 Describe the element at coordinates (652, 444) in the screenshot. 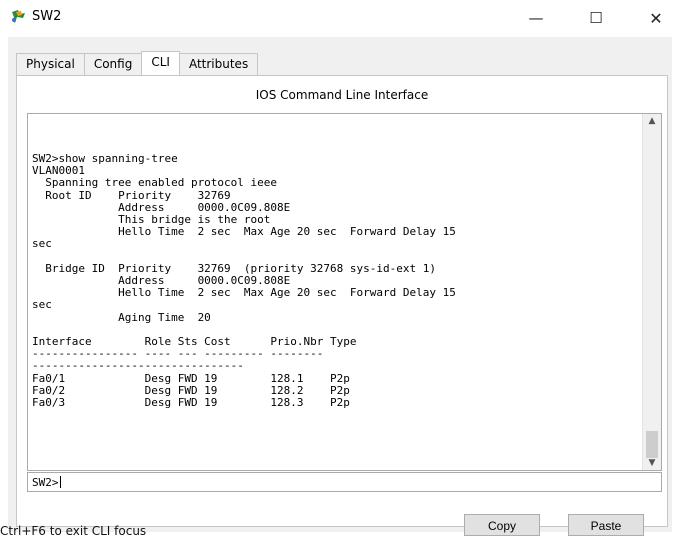

I see `scrollbar-thumb` at that location.